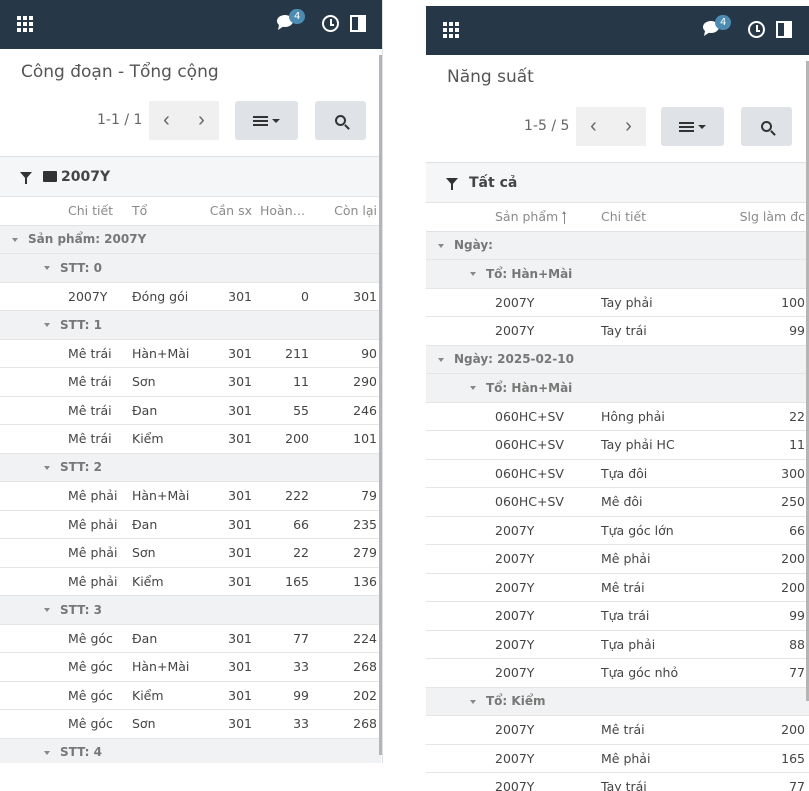  Describe the element at coordinates (617, 530) in the screenshot. I see `table-row: 2007Y Tựa góc lớn 66` at that location.